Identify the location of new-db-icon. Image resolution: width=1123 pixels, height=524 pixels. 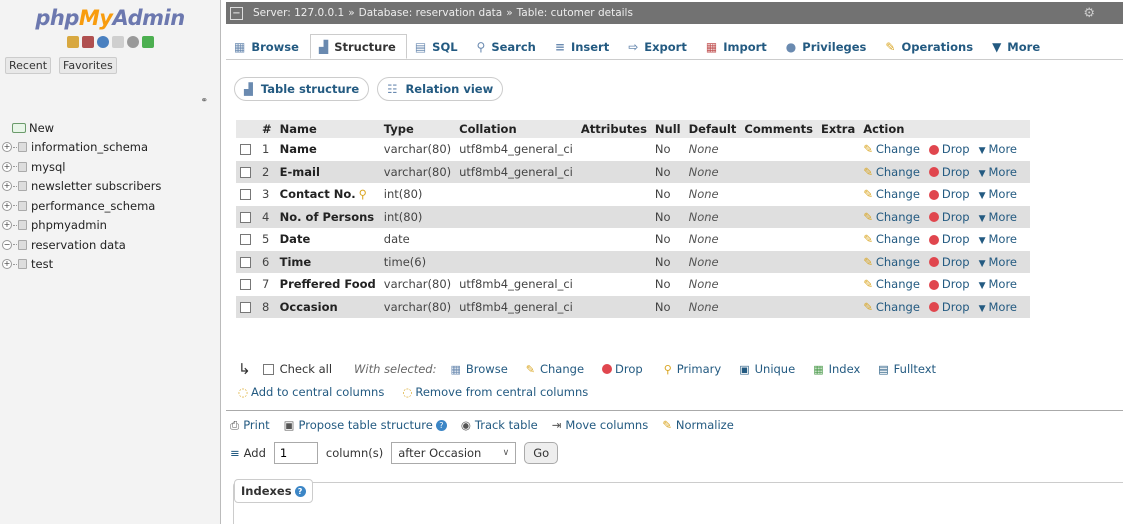
(19, 127).